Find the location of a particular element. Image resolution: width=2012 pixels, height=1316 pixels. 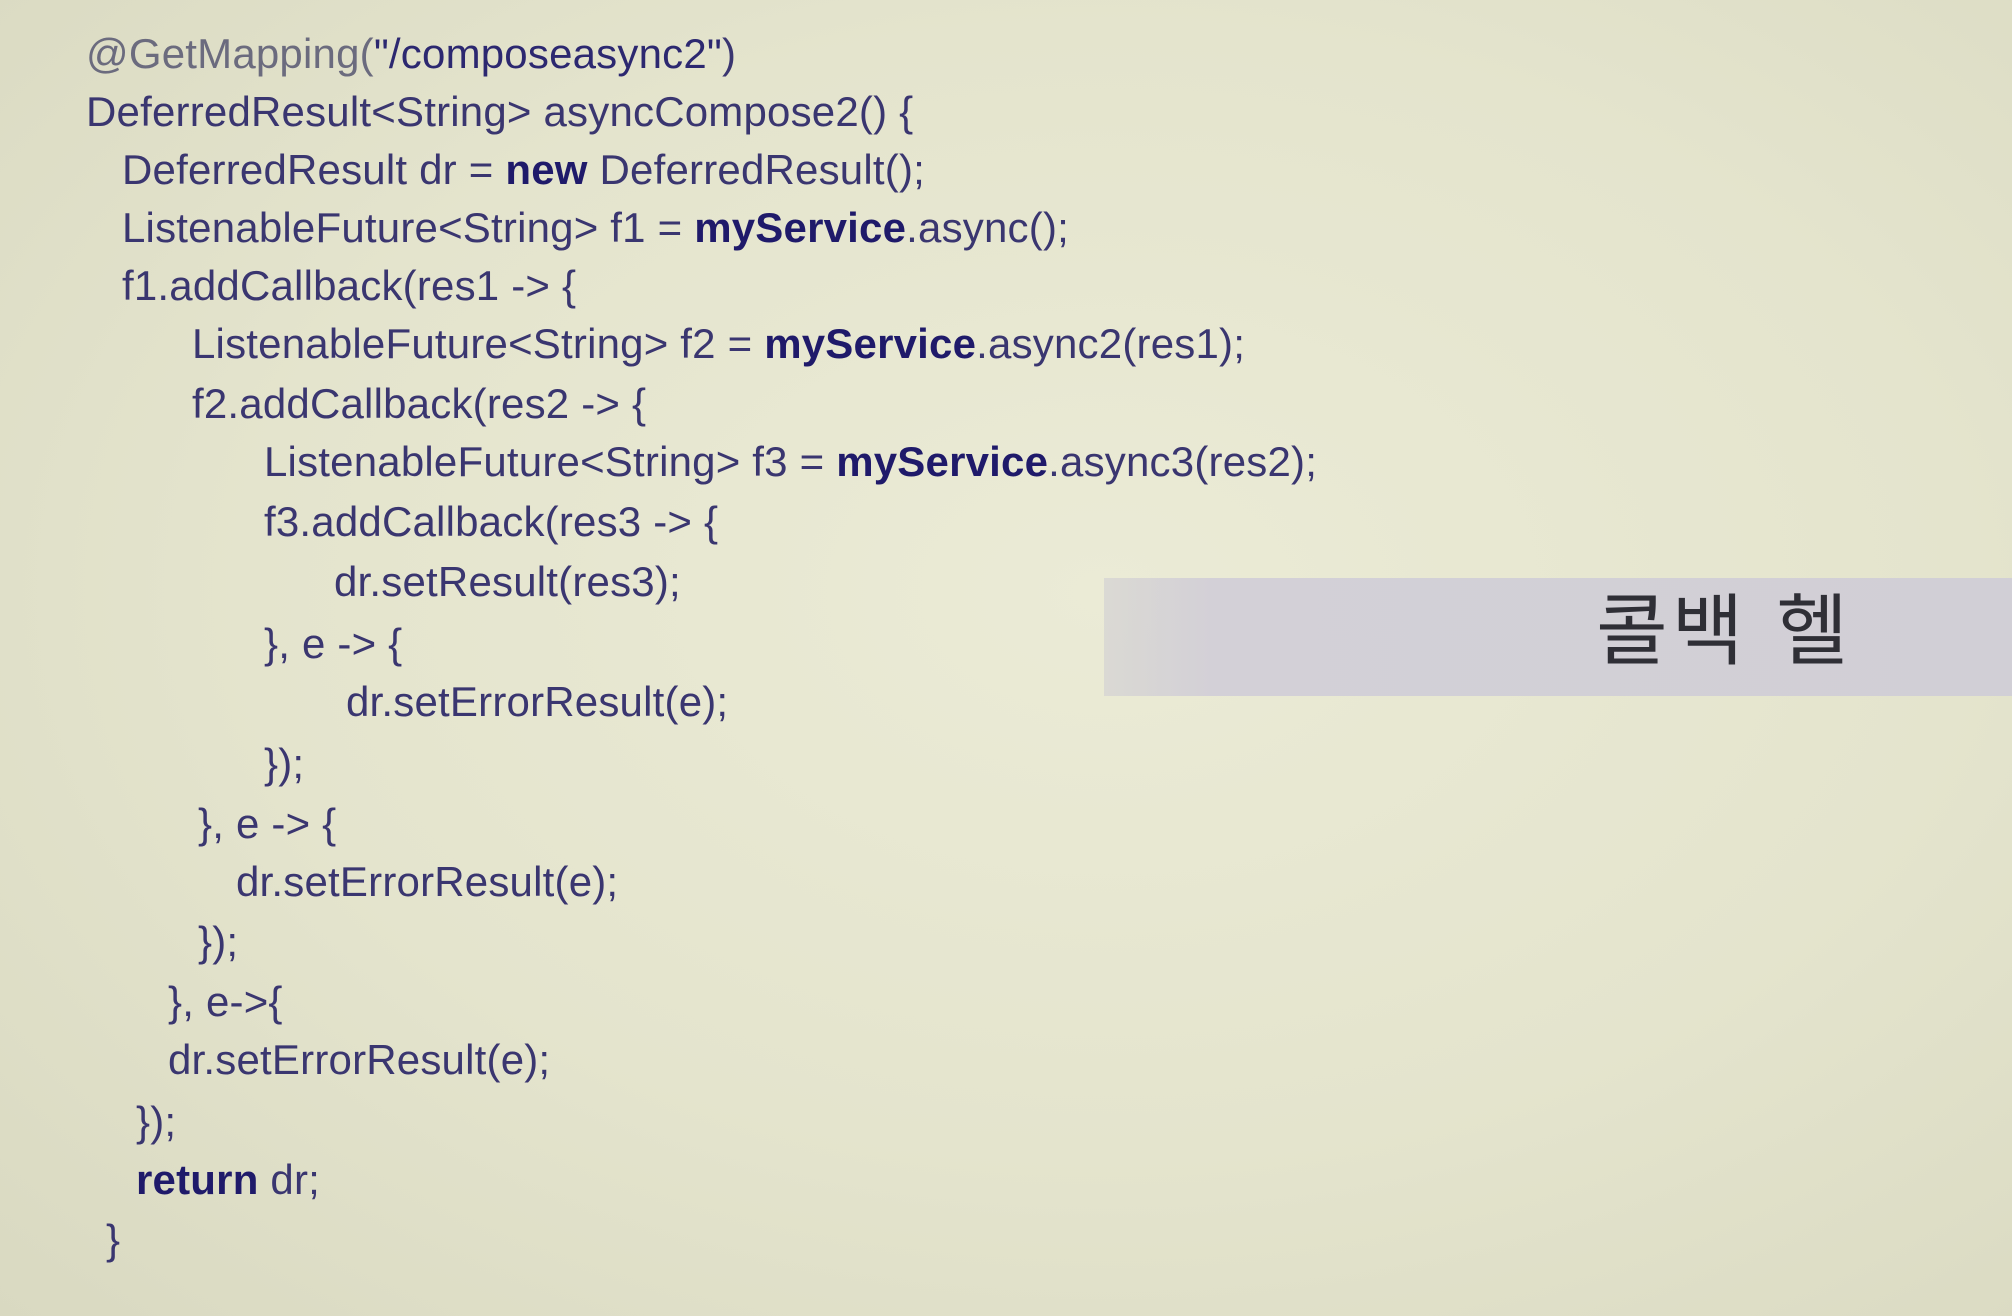

code-token: f3.addCallback(res3 -> { is located at coordinates (491, 521).